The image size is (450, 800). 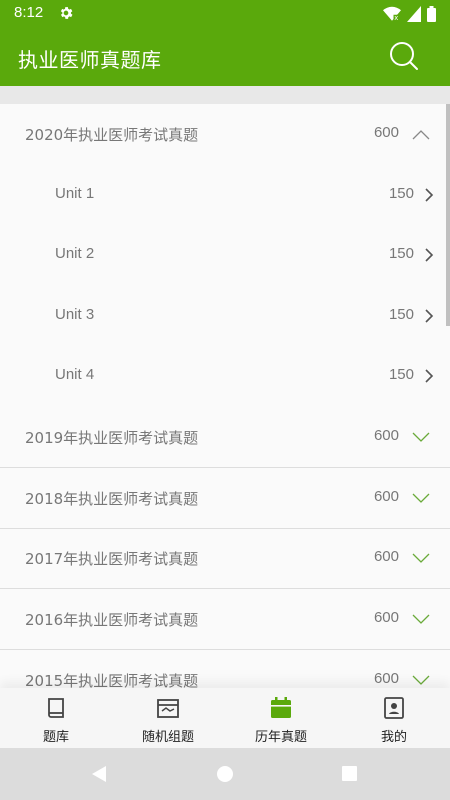 What do you see at coordinates (75, 253) in the screenshot?
I see `unit-label: Unit 2` at bounding box center [75, 253].